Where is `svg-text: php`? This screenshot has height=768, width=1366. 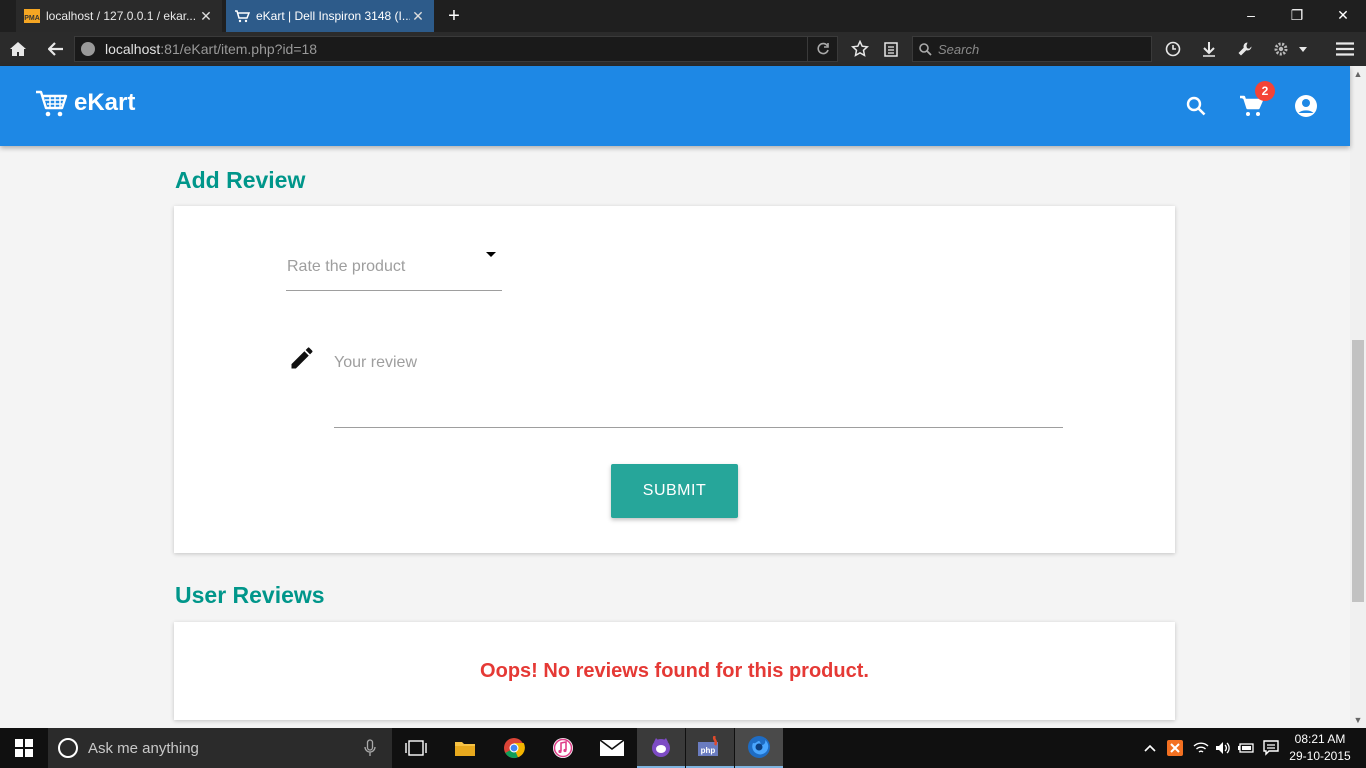
svg-text: php is located at coordinates (708, 750).